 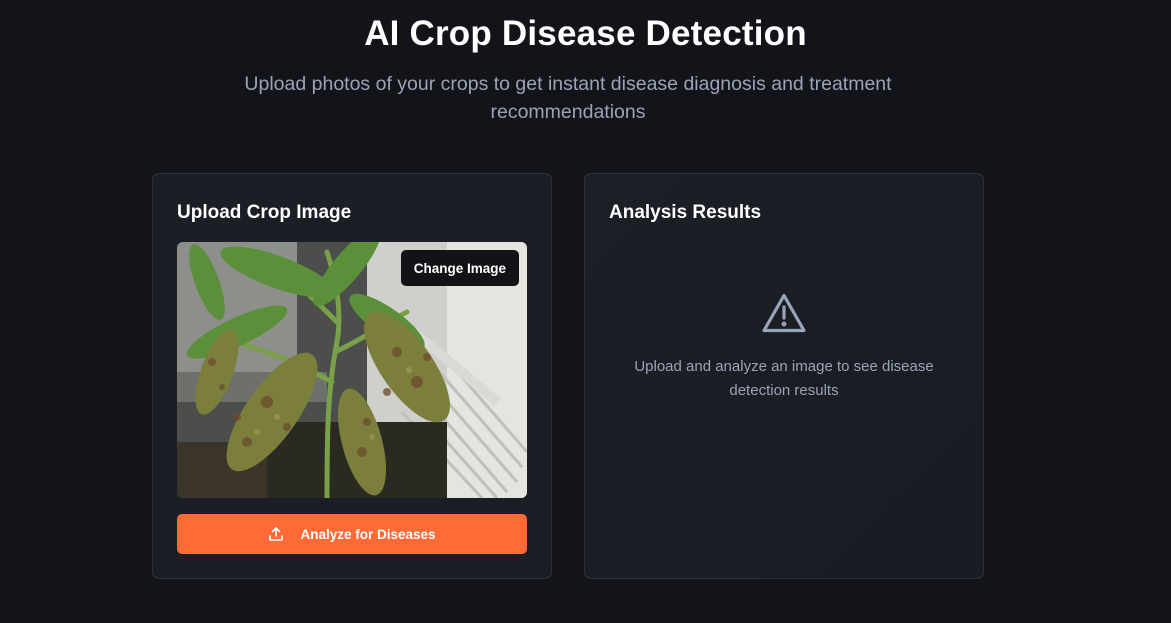 I want to click on analyze-button: Analyze for Diseases, so click(x=352, y=534).